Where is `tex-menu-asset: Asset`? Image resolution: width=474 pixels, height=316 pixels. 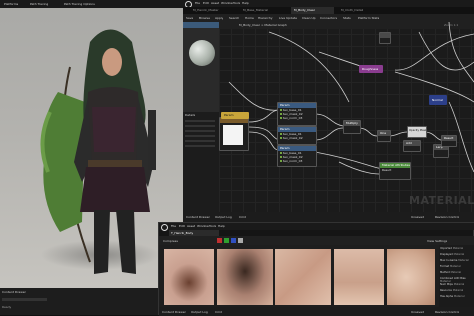 tex-menu-asset: Asset is located at coordinates (191, 226).